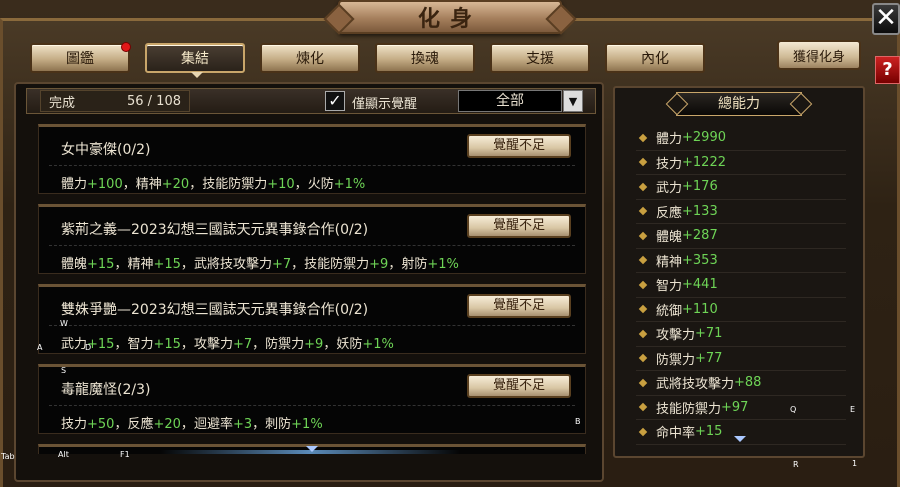  Describe the element at coordinates (140, 264) in the screenshot. I see `stat-name: 精神` at that location.